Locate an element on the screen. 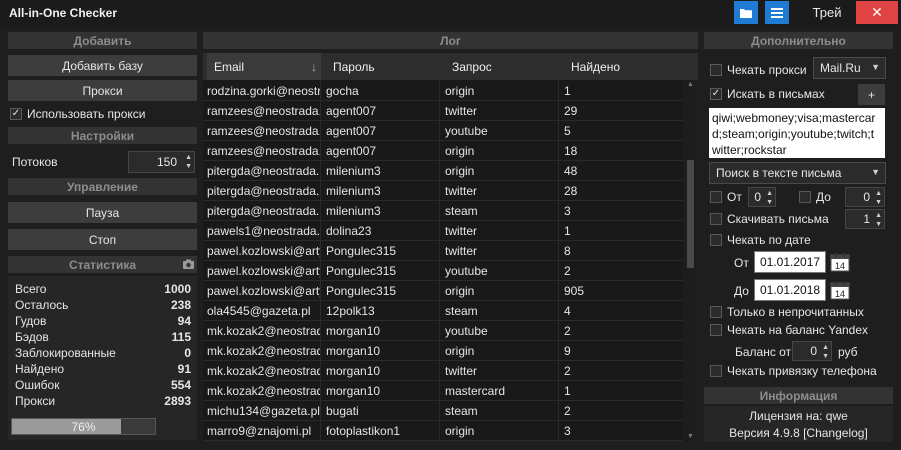 Image resolution: width=901 pixels, height=450 pixels. from-value: 0 is located at coordinates (757, 197).